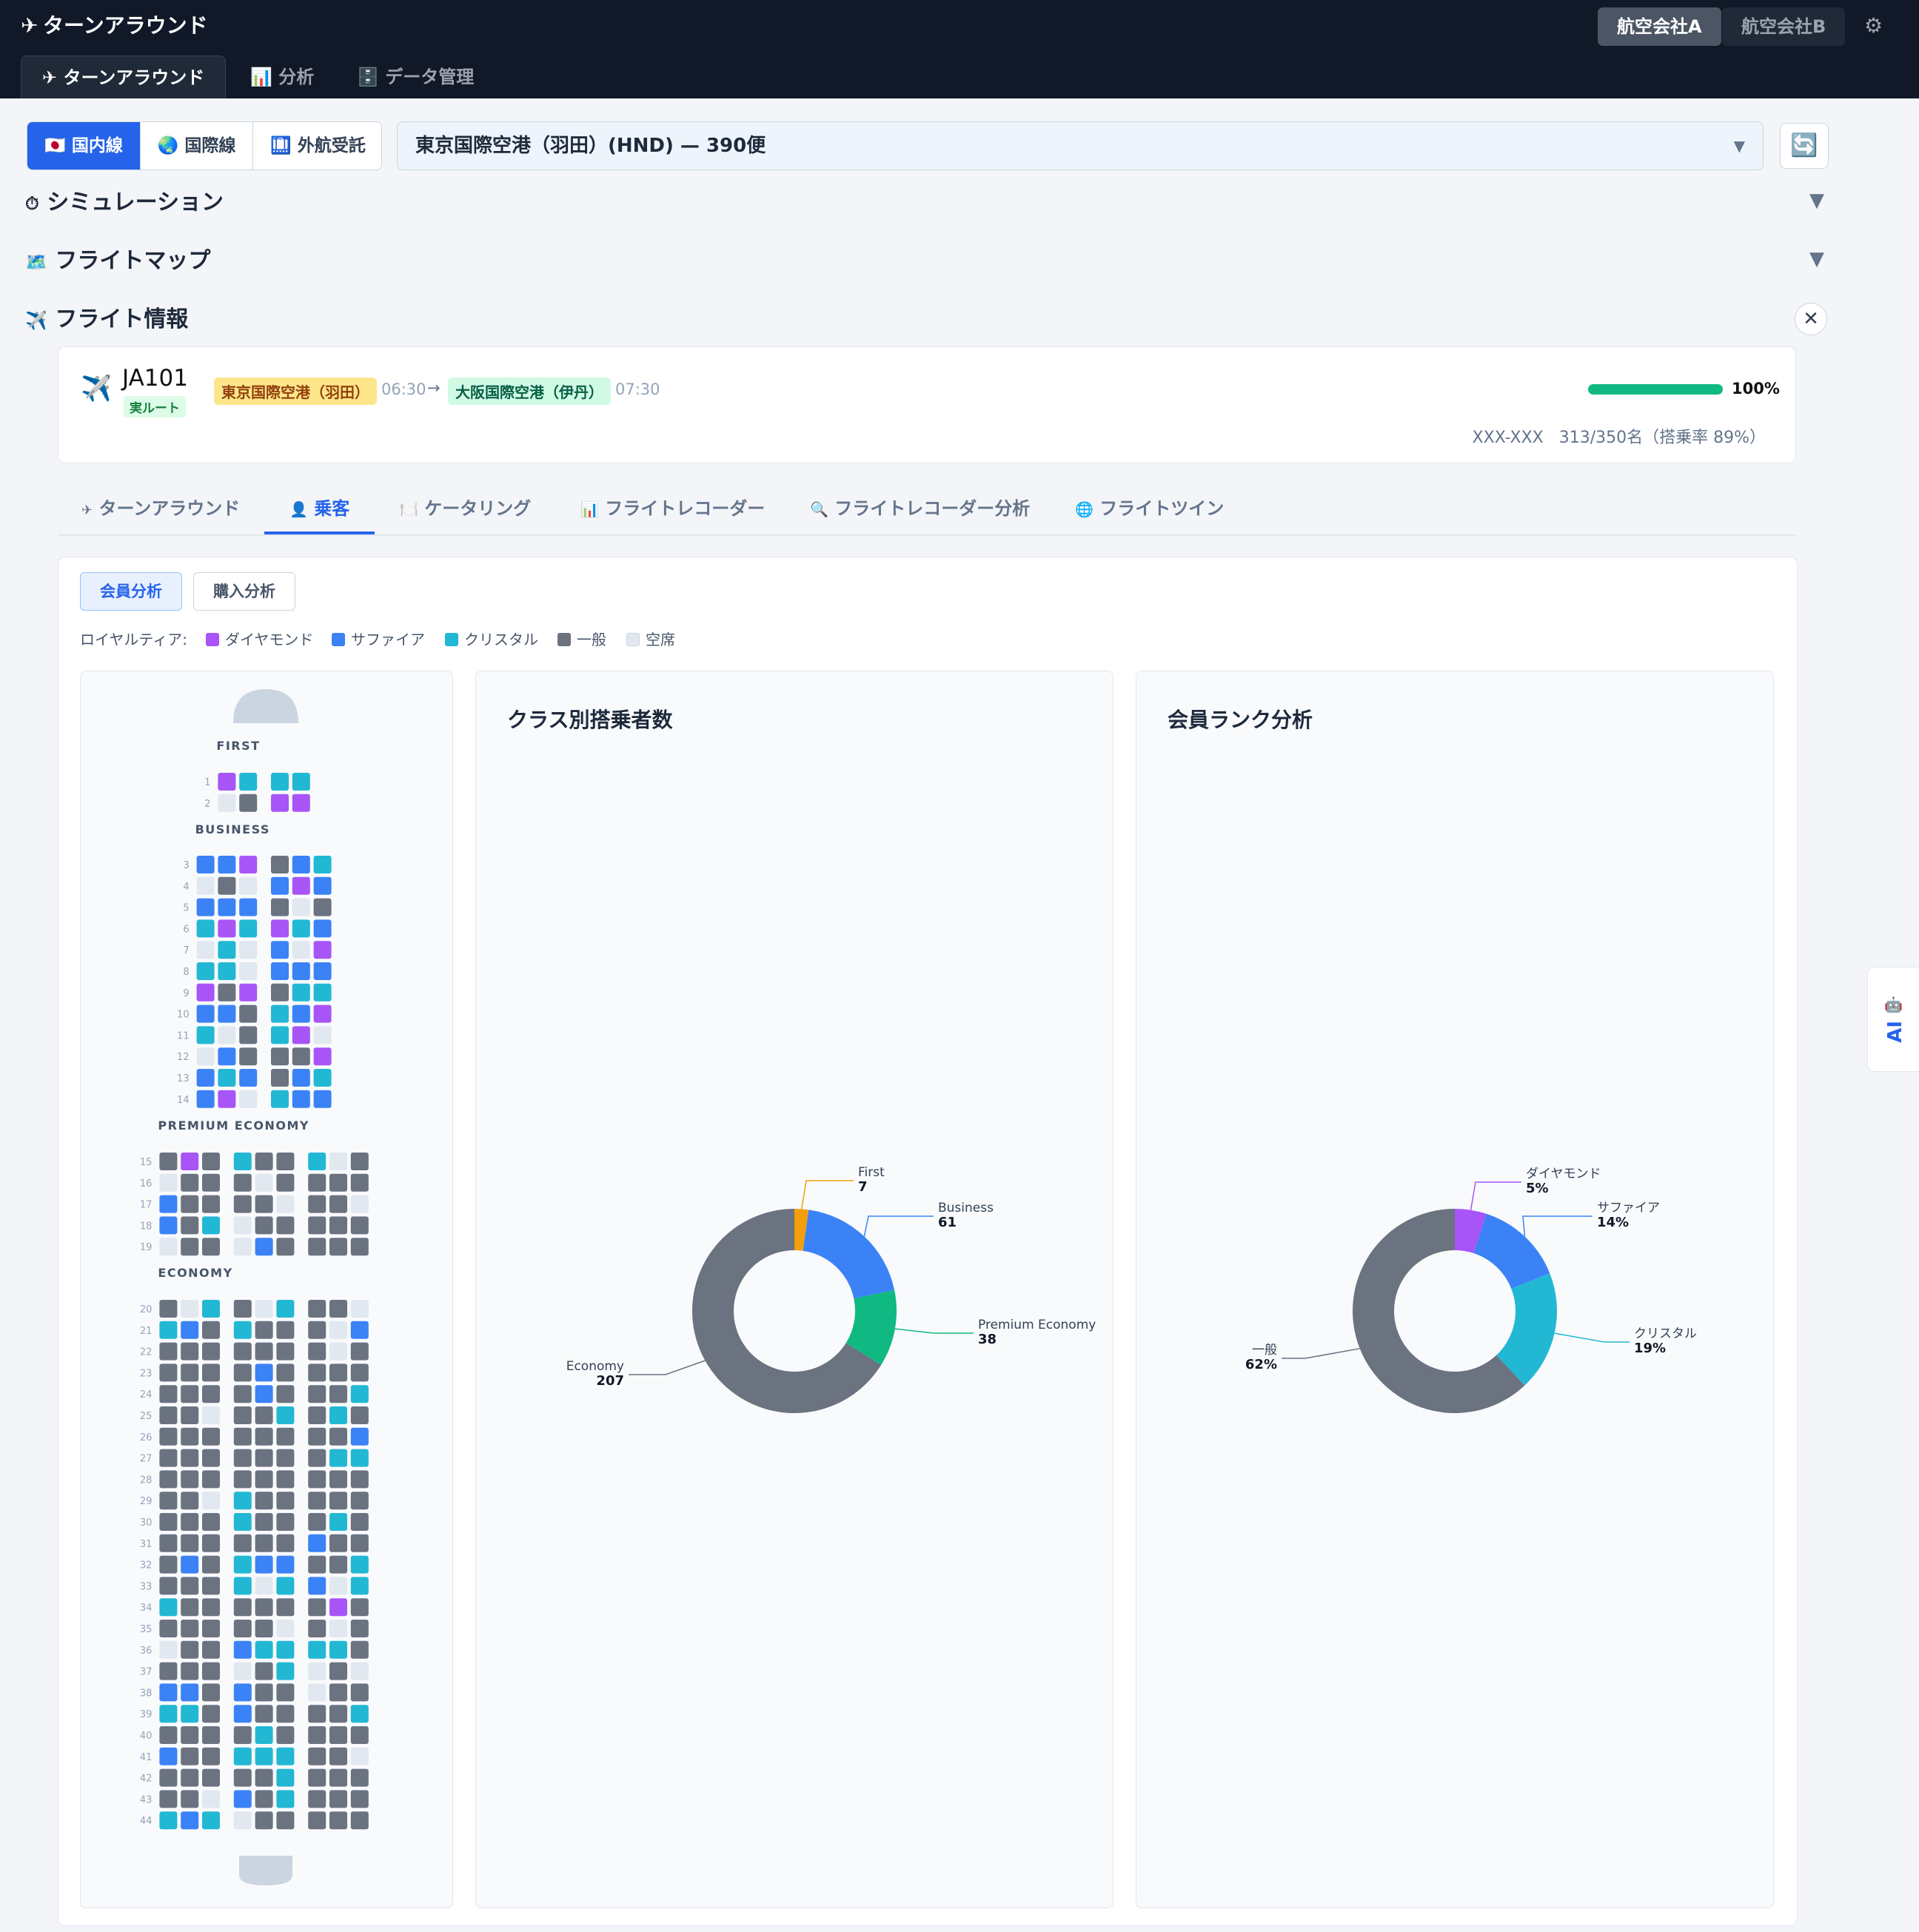  What do you see at coordinates (196, 146) in the screenshot?
I see `segment-international: 🌏 国際線` at bounding box center [196, 146].